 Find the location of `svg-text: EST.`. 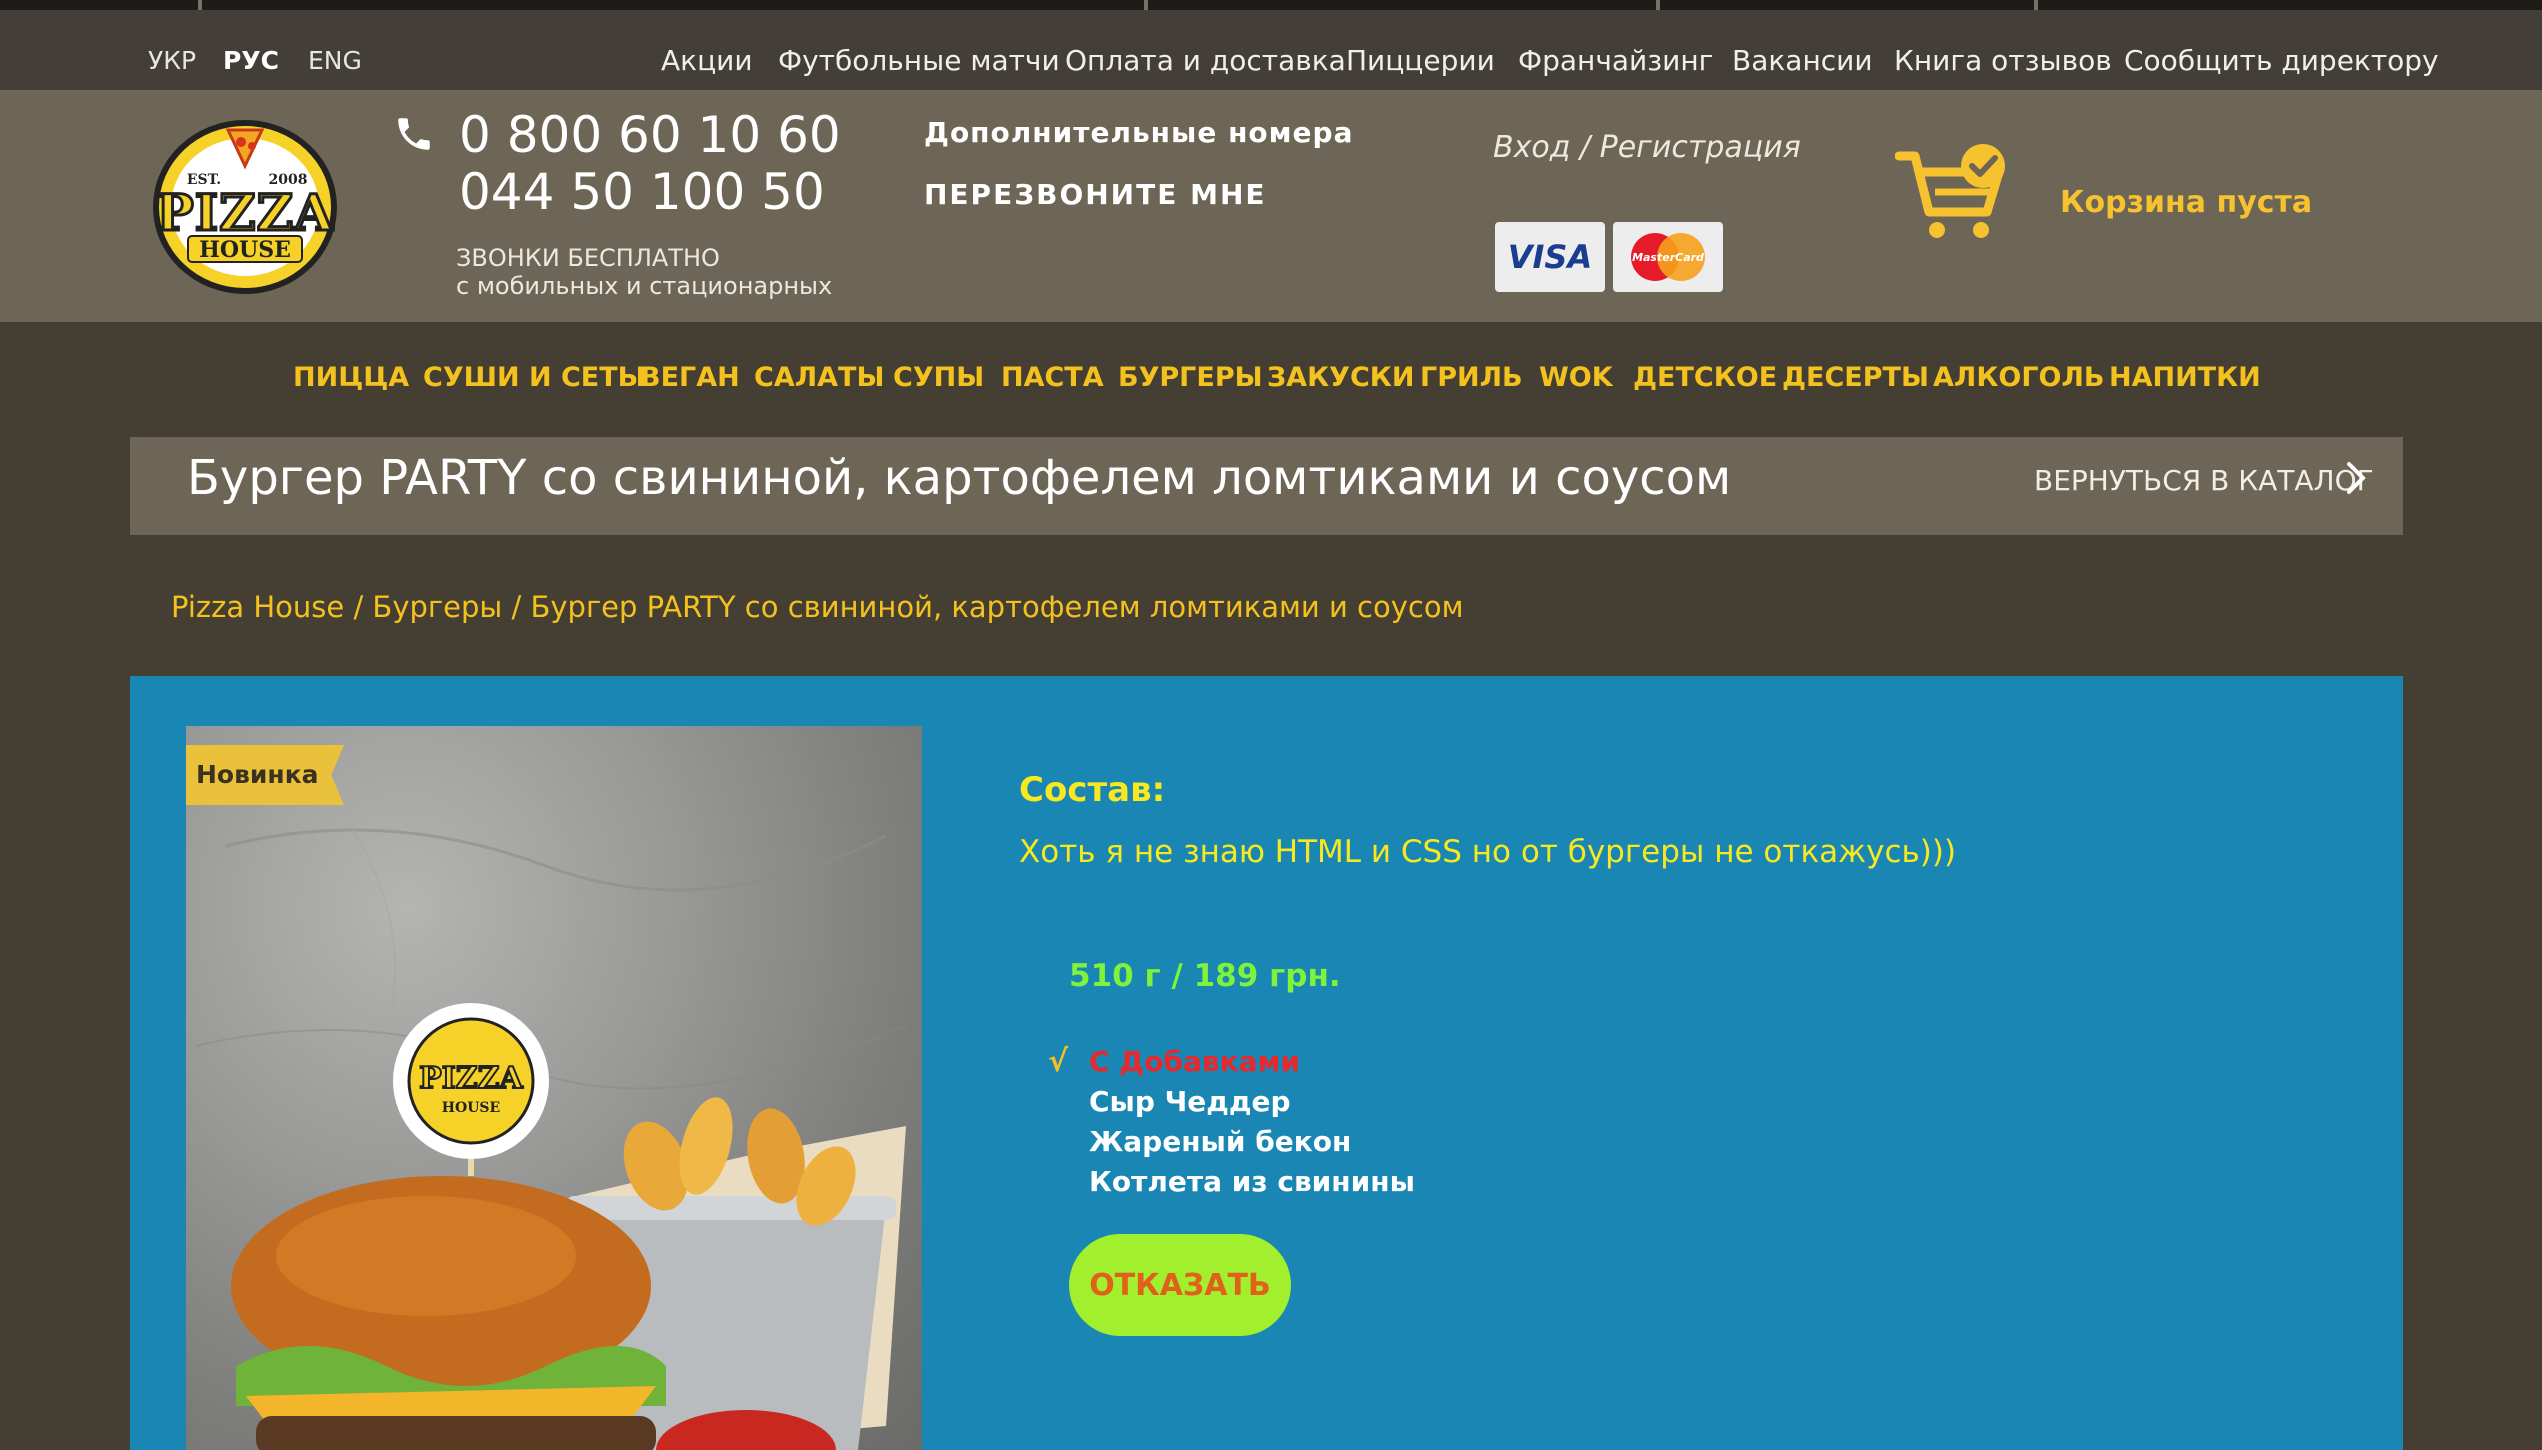

svg-text: EST. is located at coordinates (204, 180).